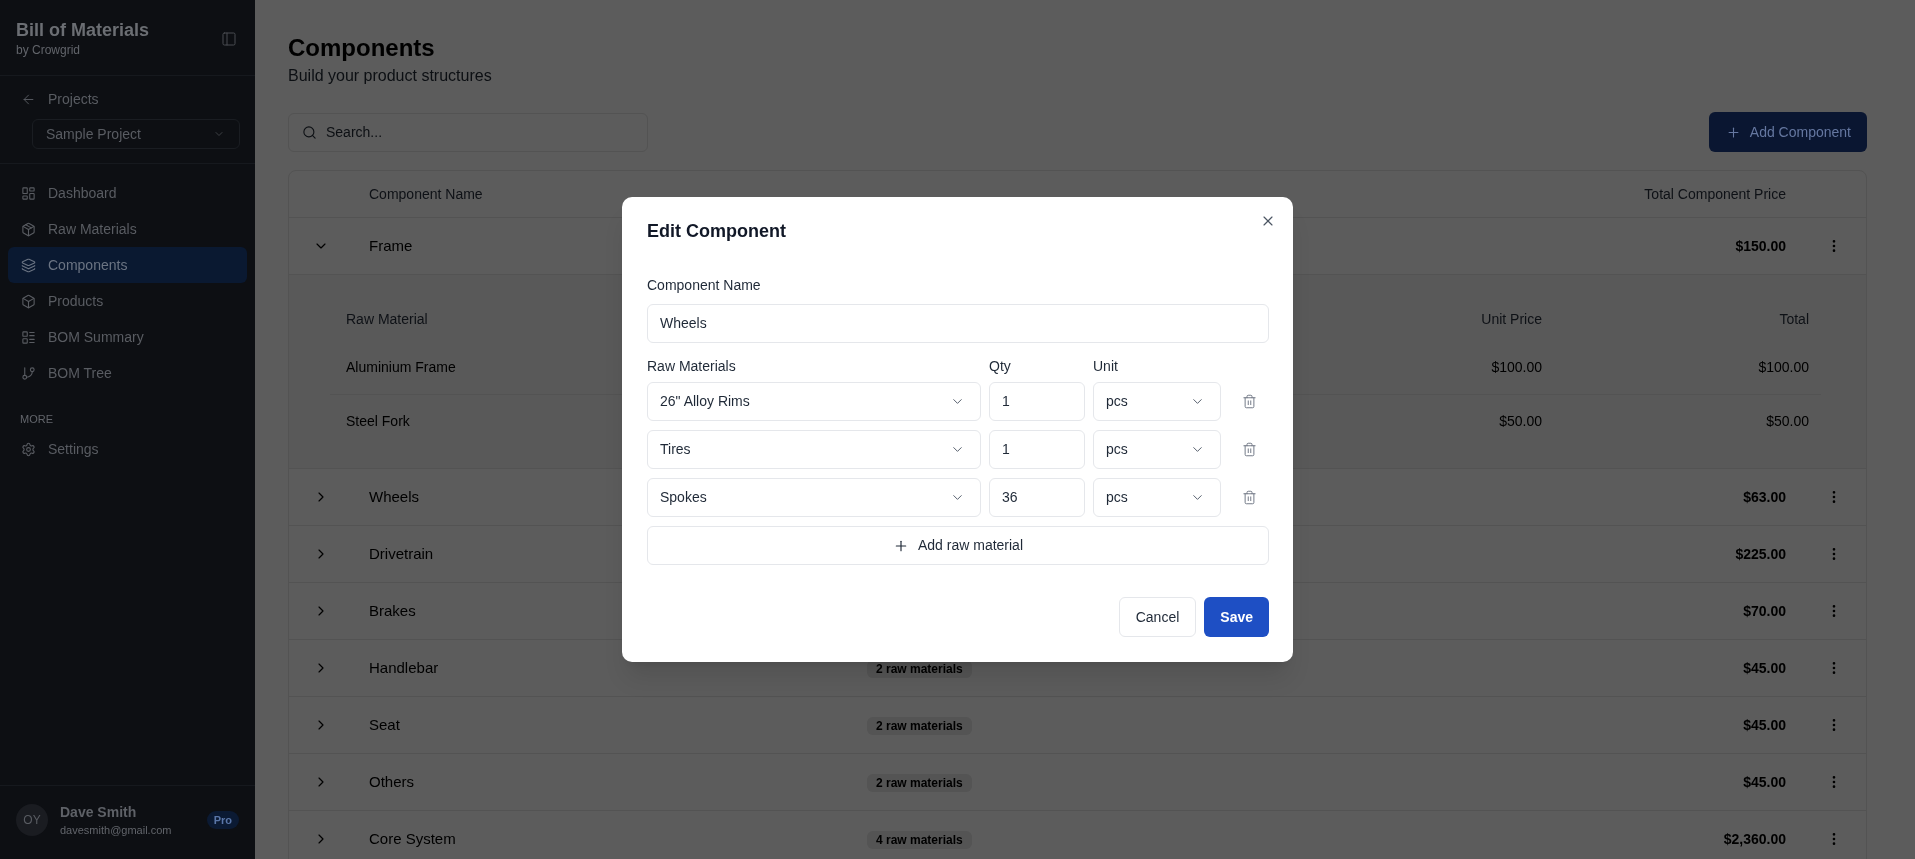  What do you see at coordinates (716, 231) in the screenshot?
I see `dialog-title: Edit Component` at bounding box center [716, 231].